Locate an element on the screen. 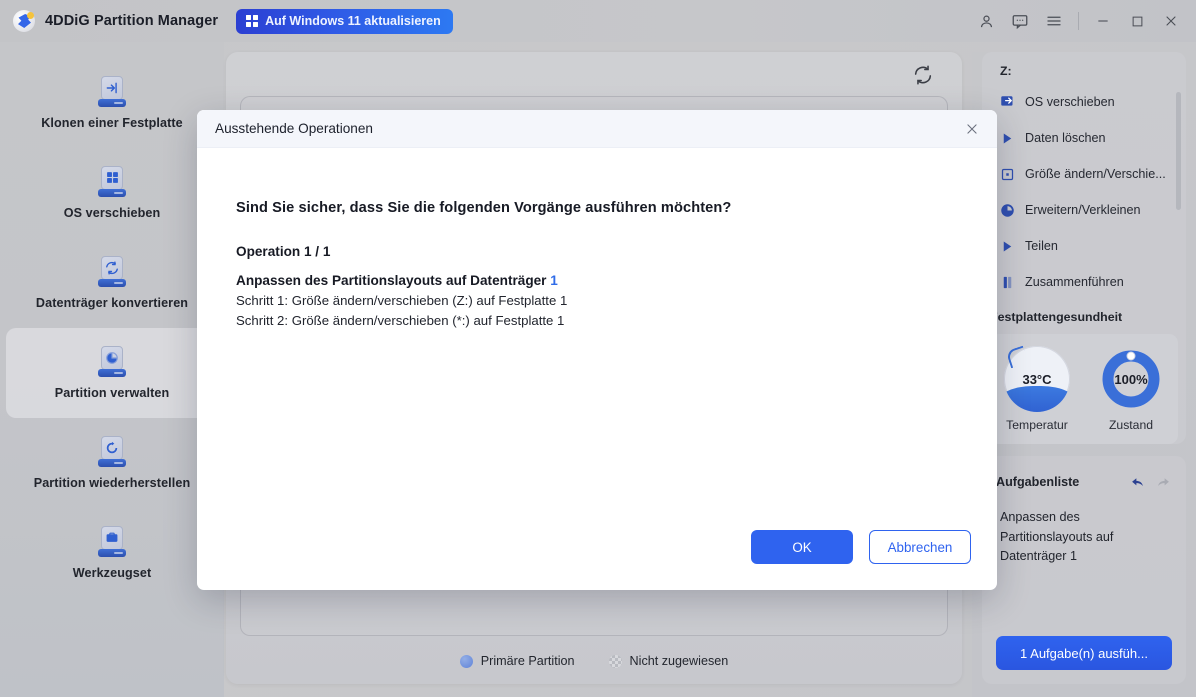 Image resolution: width=1196 pixels, height=697 pixels. legend-item-unallocated: Nicht zugewiesen is located at coordinates (668, 661).